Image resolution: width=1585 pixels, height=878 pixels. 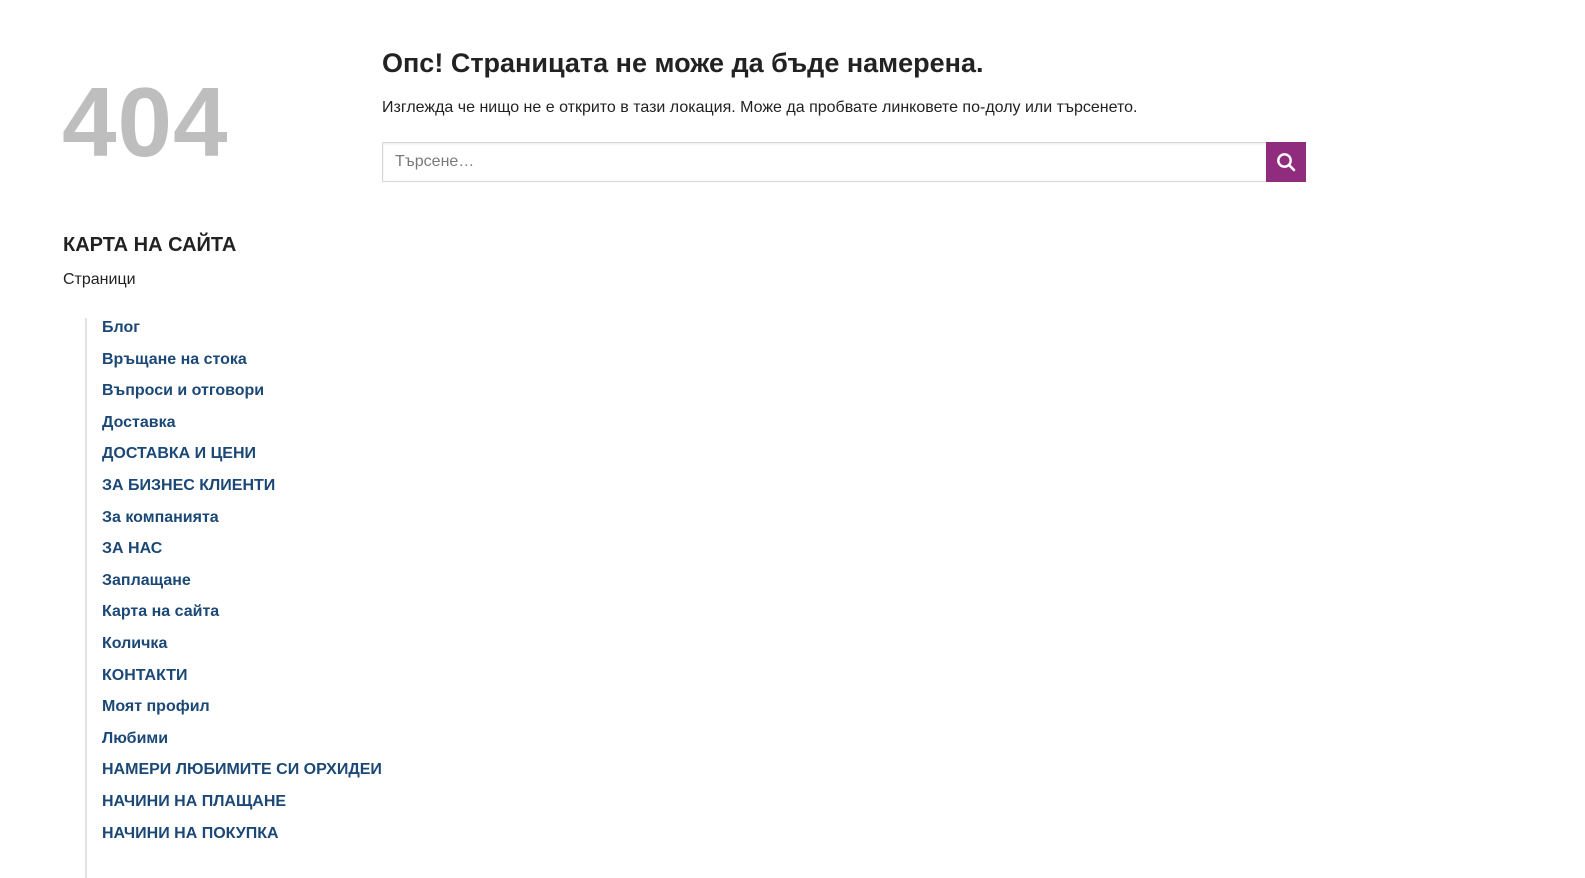 I want to click on sitemap-link-my-profile: Моят профил, so click(x=156, y=706).